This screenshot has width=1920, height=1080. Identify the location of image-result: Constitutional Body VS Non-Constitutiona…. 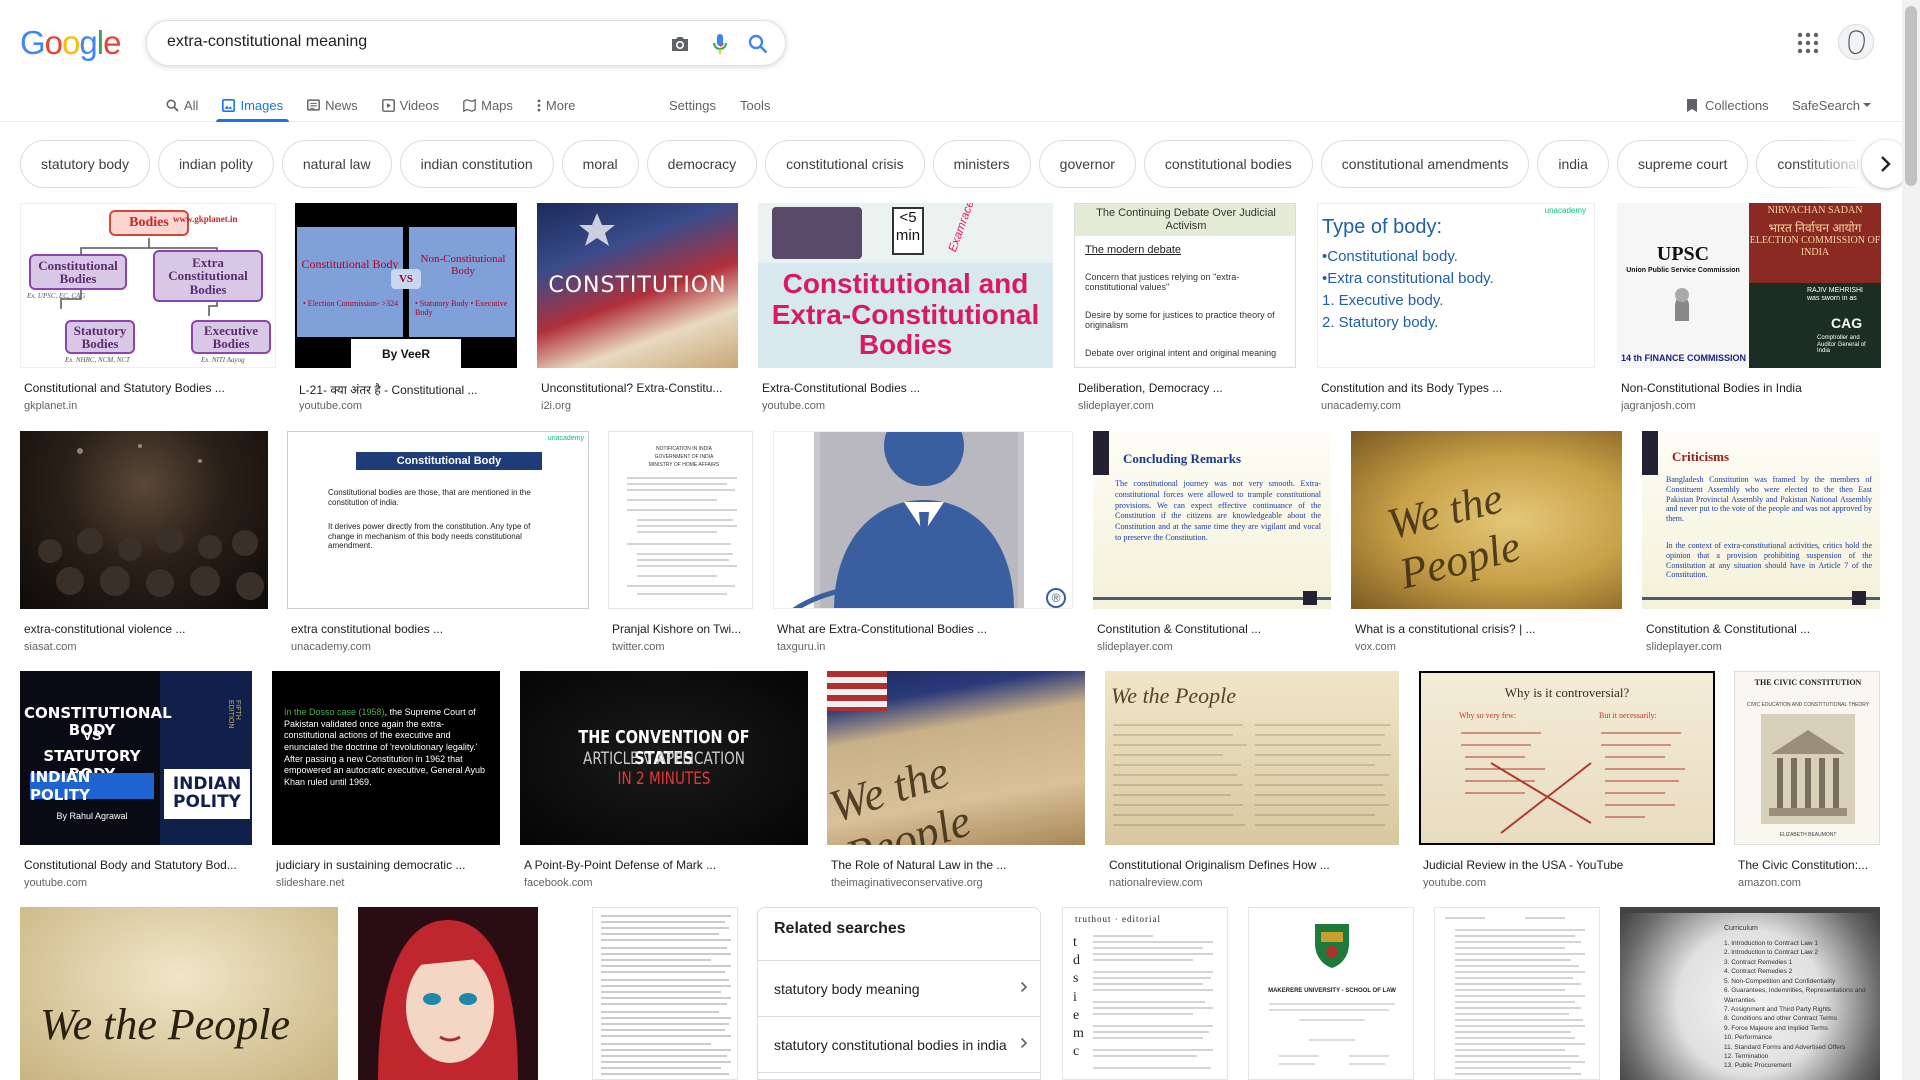
(406, 308).